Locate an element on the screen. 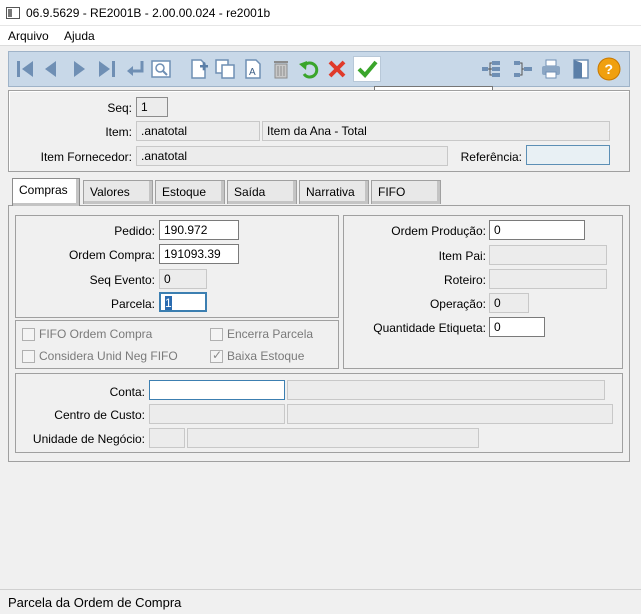 Image resolution: width=641 pixels, height=614 pixels. delete-record-button is located at coordinates (281, 69).